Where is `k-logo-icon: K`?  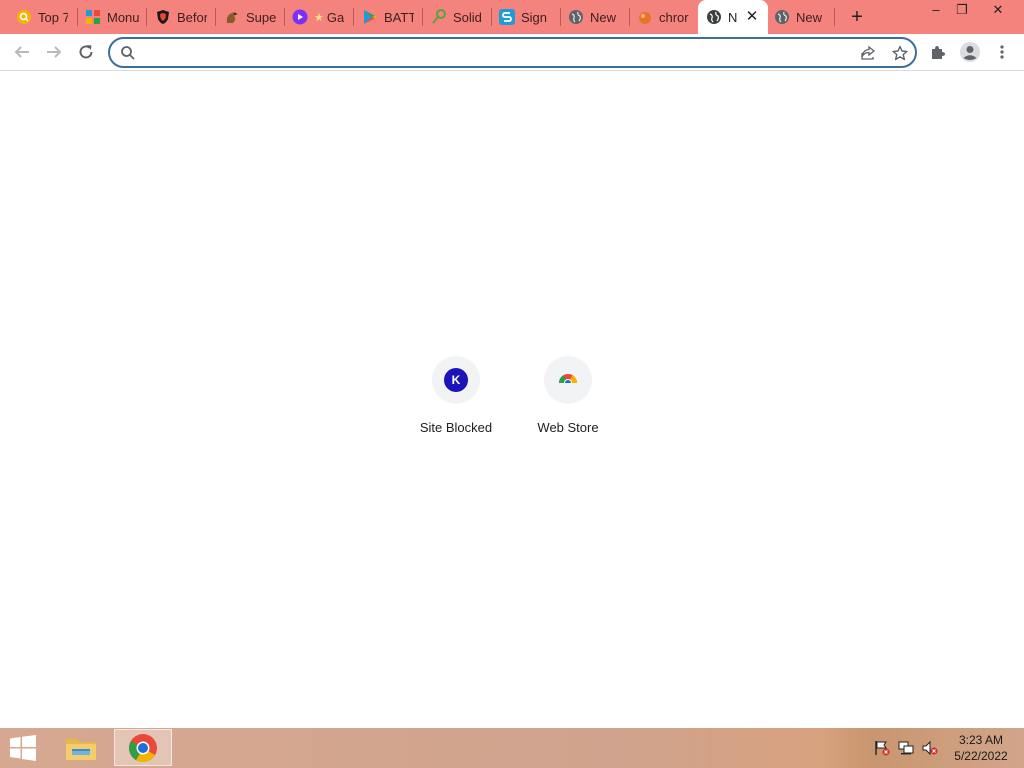
k-logo-icon: K is located at coordinates (456, 380).